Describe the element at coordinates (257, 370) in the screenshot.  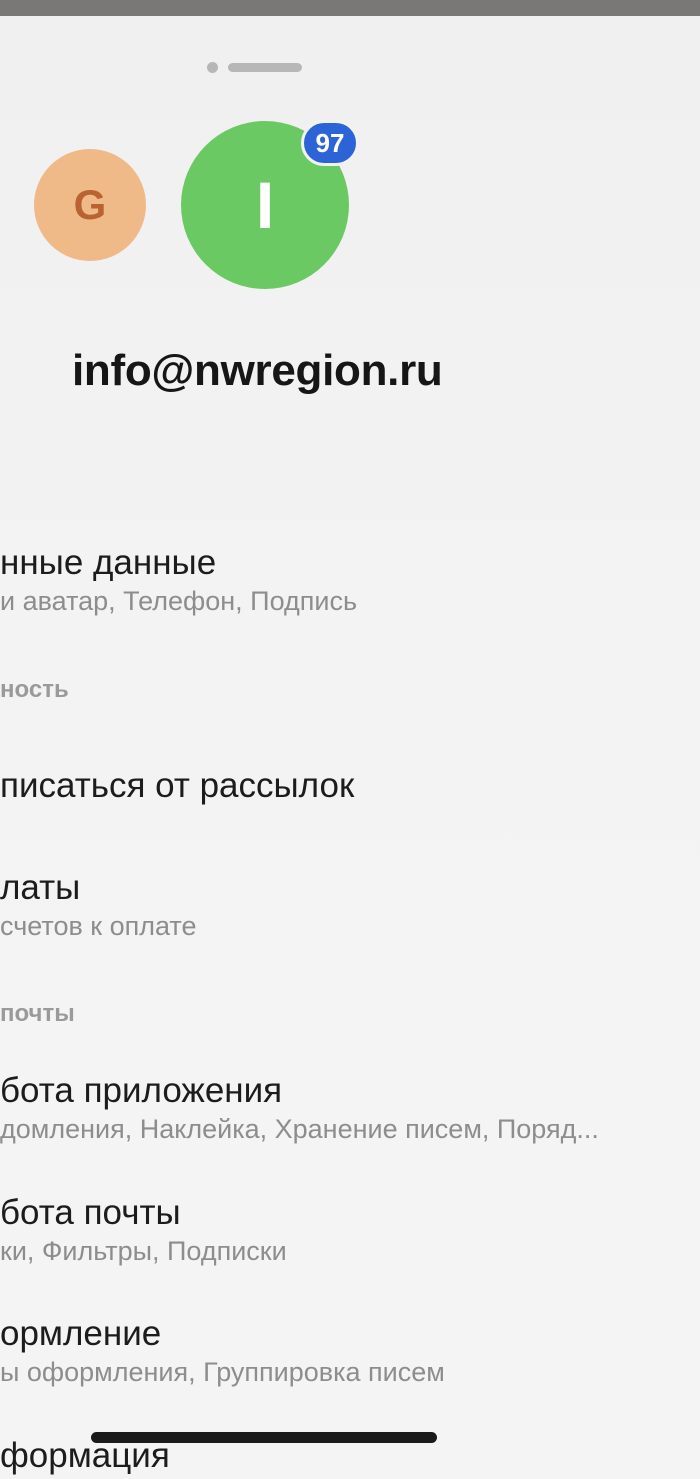
I see `account-email: info@nwregion.ru` at that location.